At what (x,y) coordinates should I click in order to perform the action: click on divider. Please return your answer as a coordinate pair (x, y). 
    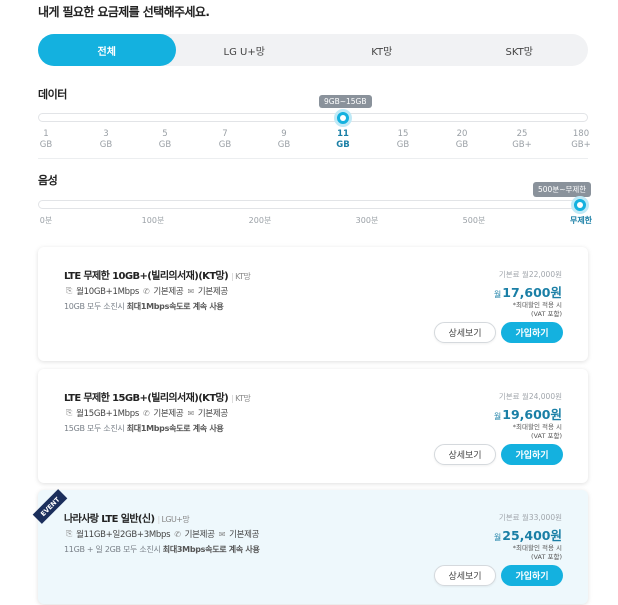
    Looking at the image, I should click on (313, 158).